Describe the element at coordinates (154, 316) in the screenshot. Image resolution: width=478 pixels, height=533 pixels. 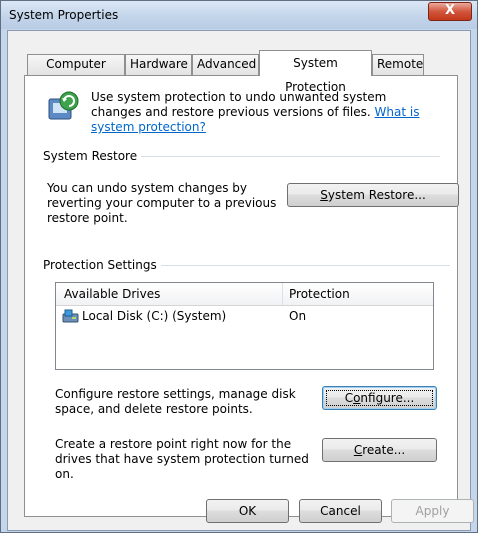
I see `drive-name: Local Disk (C:) (System)` at that location.